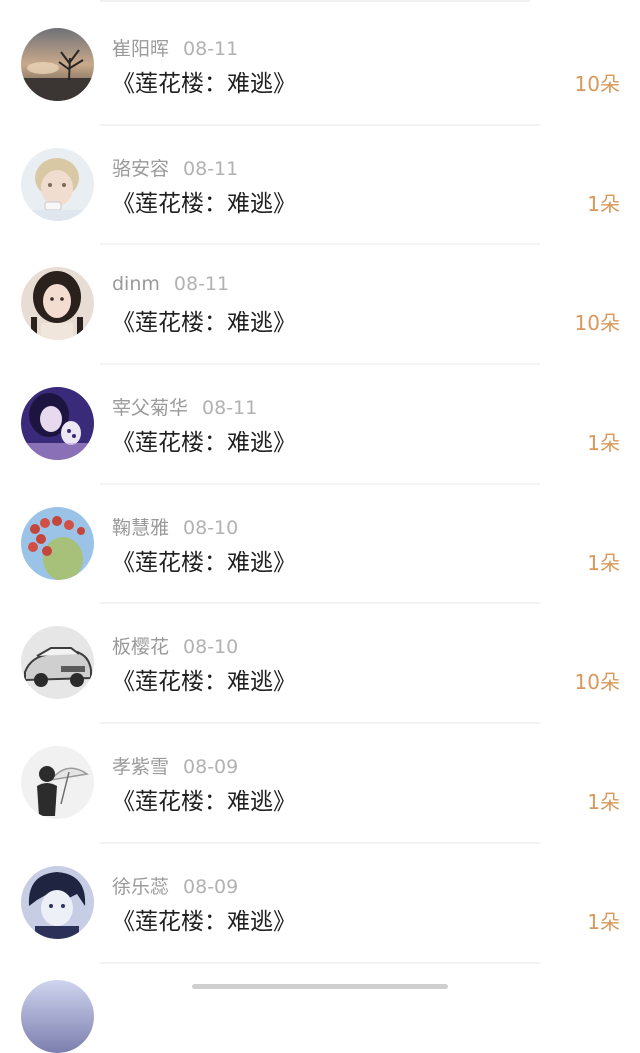 The width and height of the screenshot is (640, 1053). Describe the element at coordinates (175, 167) in the screenshot. I see `user-meta: 骆安容 08-11` at that location.